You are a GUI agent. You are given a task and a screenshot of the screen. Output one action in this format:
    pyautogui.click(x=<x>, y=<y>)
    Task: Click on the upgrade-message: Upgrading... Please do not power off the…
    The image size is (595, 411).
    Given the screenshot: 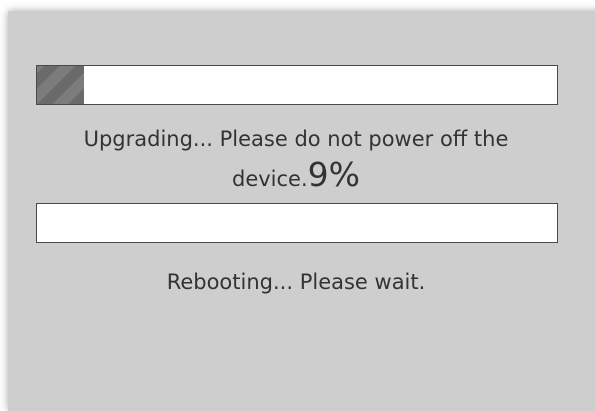 What is the action you would take?
    pyautogui.click(x=296, y=159)
    